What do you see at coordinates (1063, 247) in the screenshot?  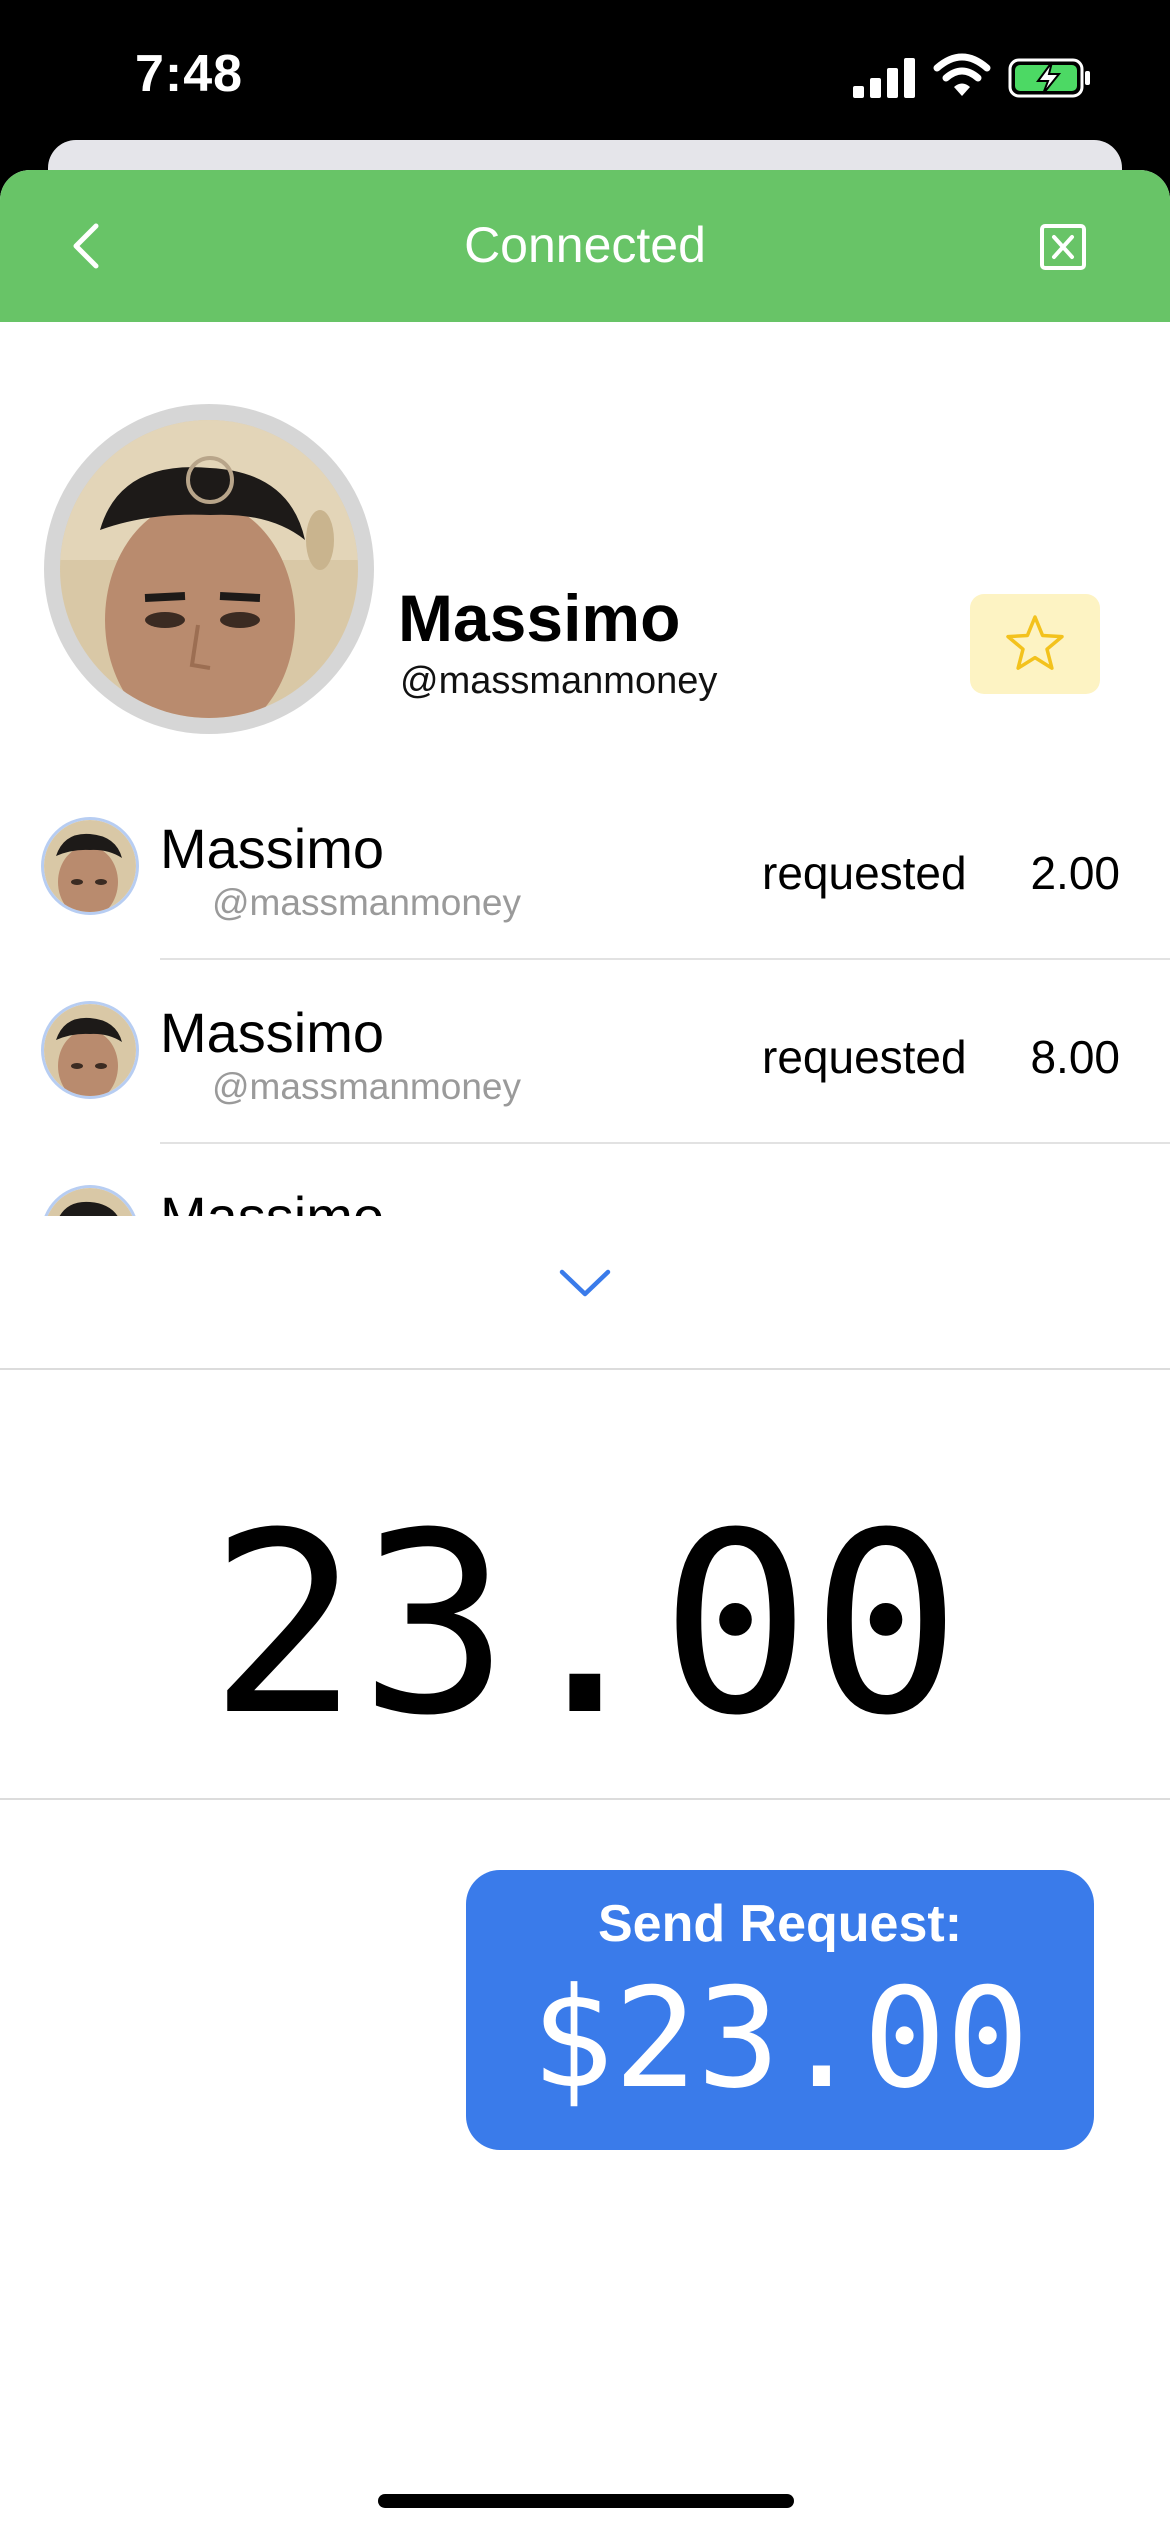 I see `close-box-icon` at bounding box center [1063, 247].